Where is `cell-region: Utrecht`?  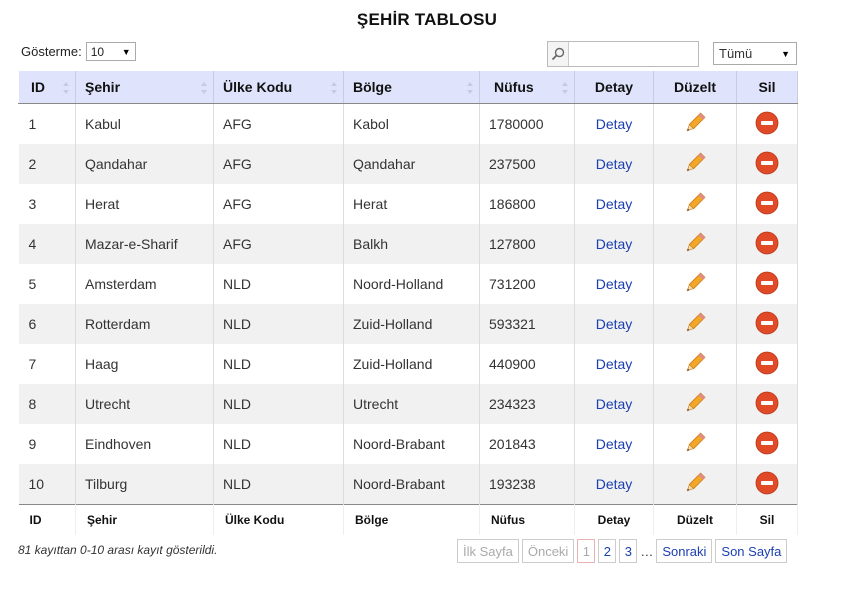 cell-region: Utrecht is located at coordinates (411, 404).